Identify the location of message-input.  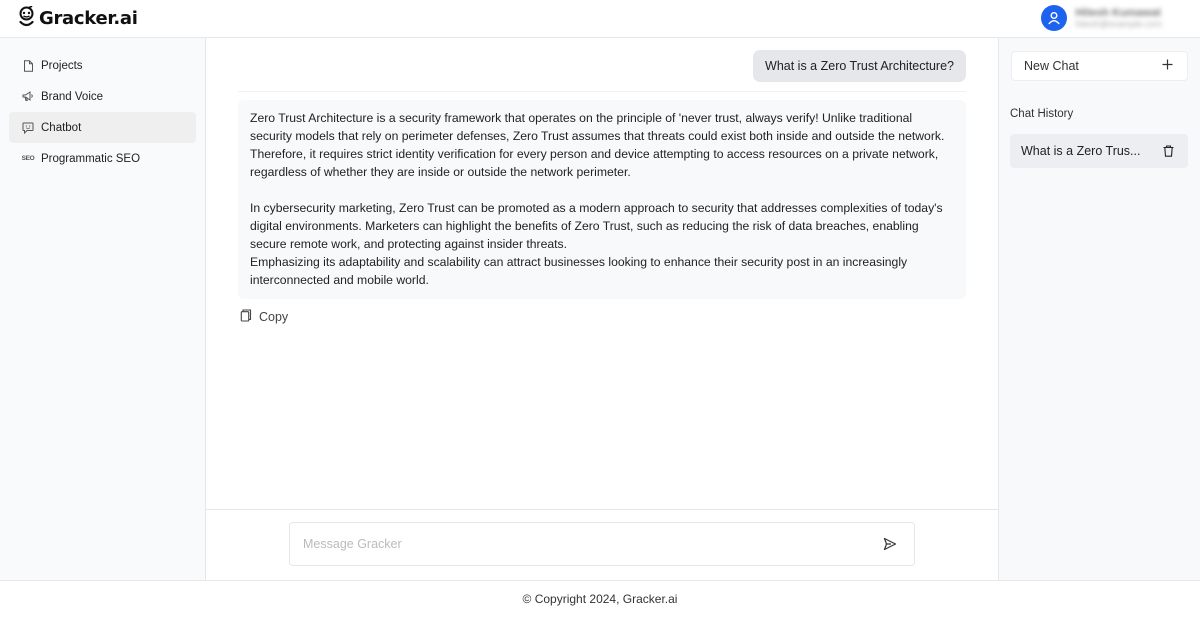
(591, 544).